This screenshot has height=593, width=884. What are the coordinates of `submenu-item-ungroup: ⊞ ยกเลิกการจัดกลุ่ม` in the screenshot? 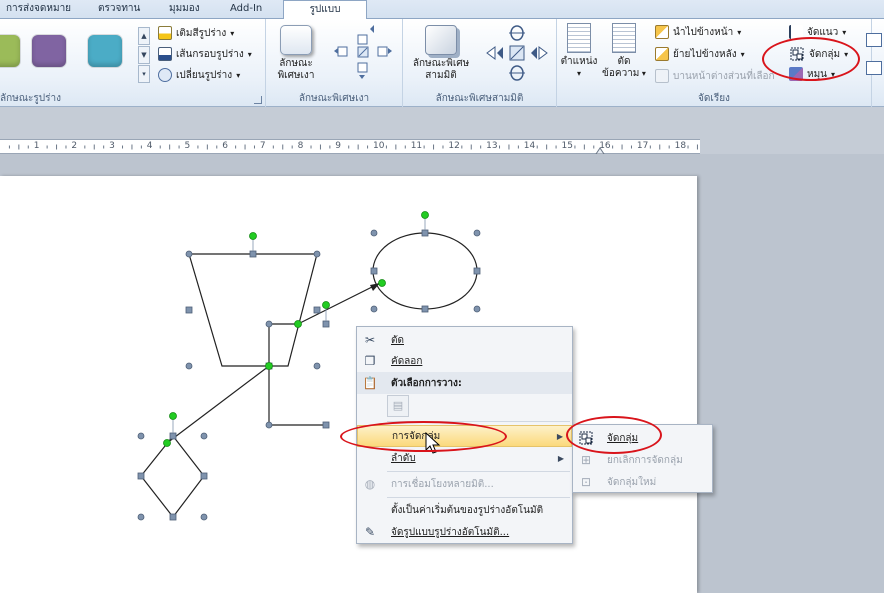 It's located at (642, 460).